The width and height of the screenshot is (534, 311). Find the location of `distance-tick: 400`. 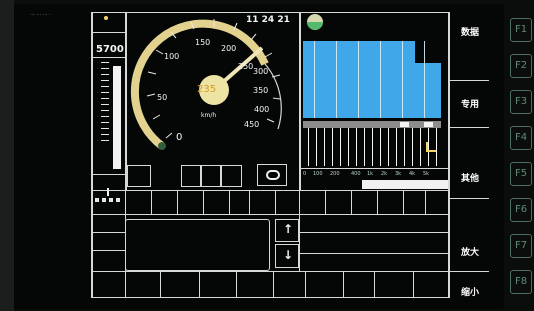

distance-tick: 400 is located at coordinates (356, 174).